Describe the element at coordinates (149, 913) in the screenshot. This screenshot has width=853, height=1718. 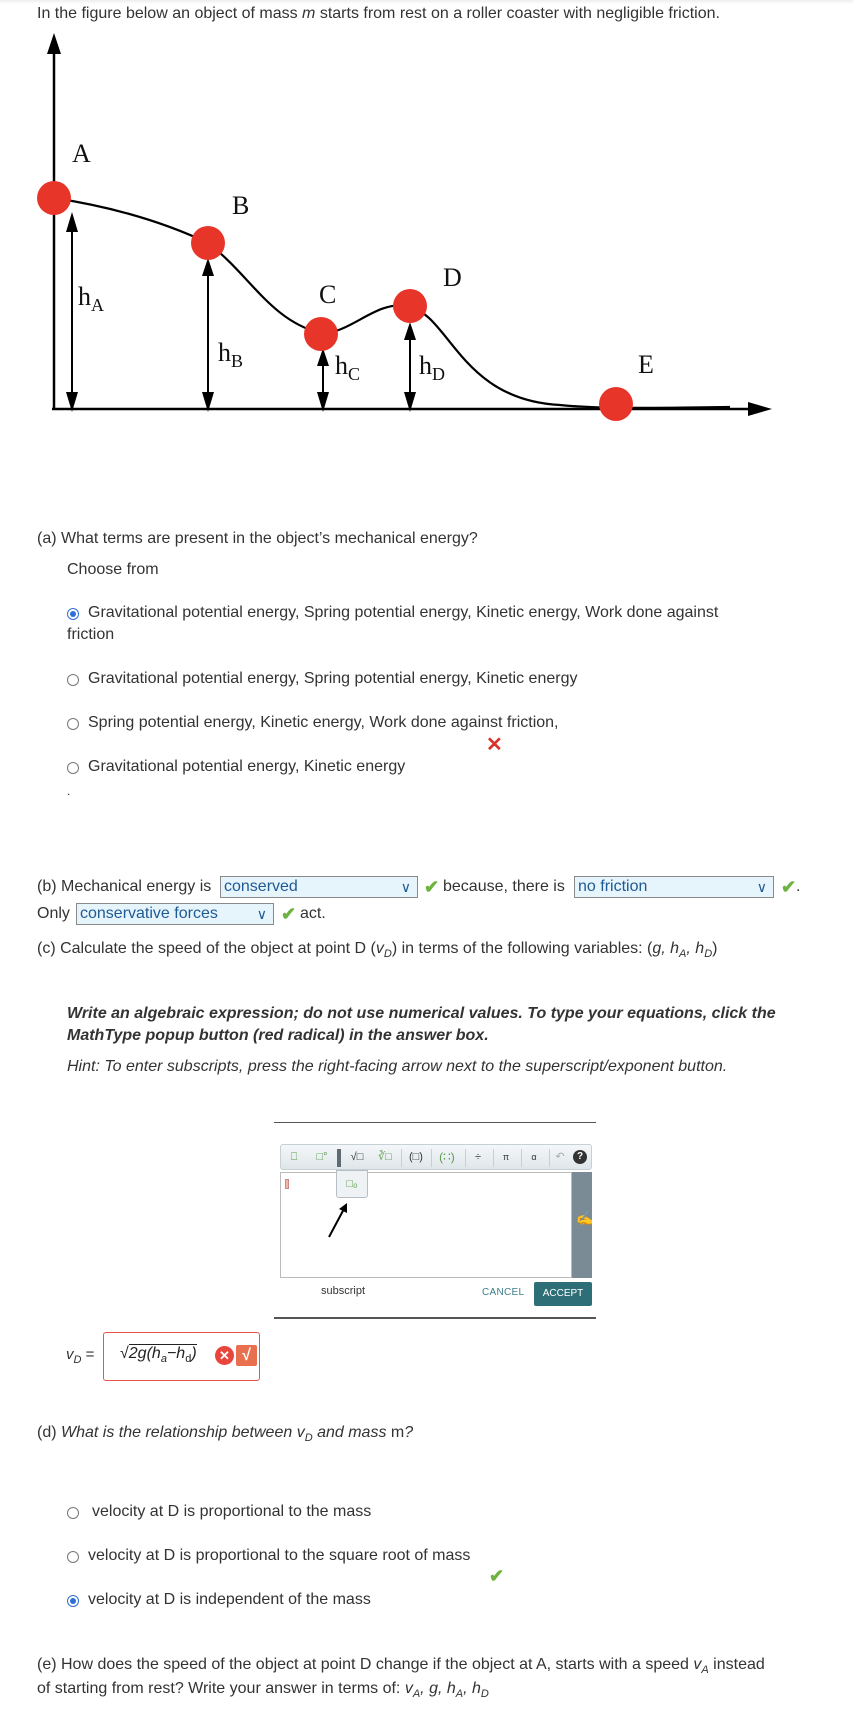
I see `forces-value: conservative forces` at that location.